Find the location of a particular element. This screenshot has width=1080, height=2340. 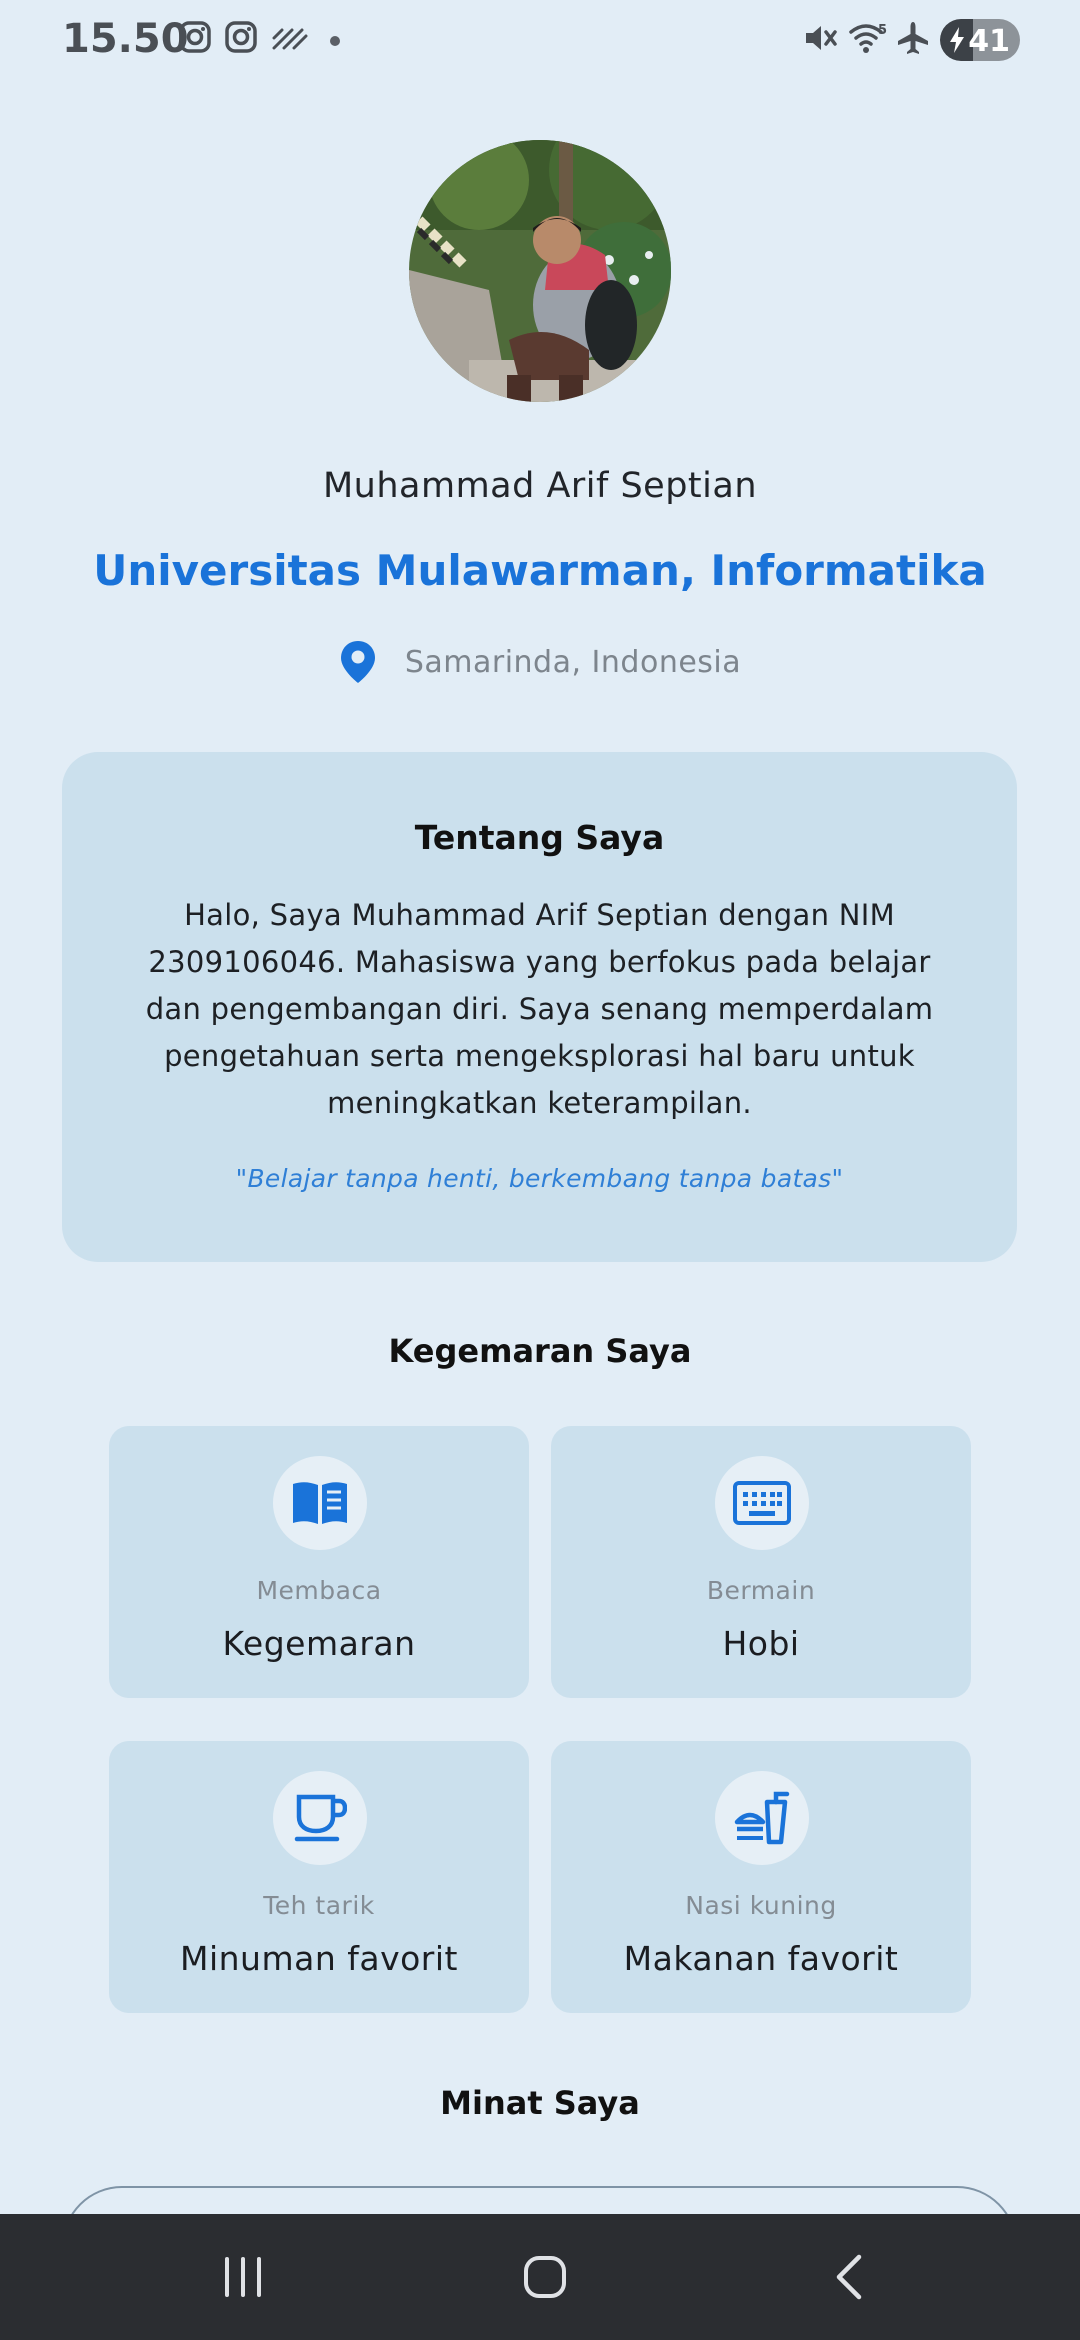

home-button is located at coordinates (545, 2277).